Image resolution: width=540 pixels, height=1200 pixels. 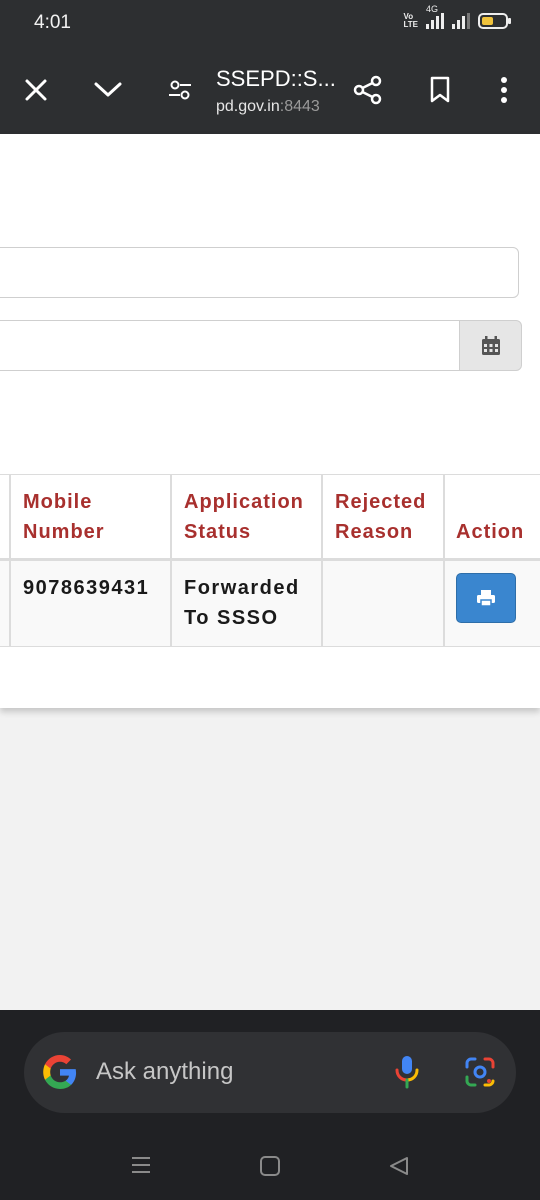 I want to click on header-mobile-number: Mobile Number, so click(x=64, y=517).